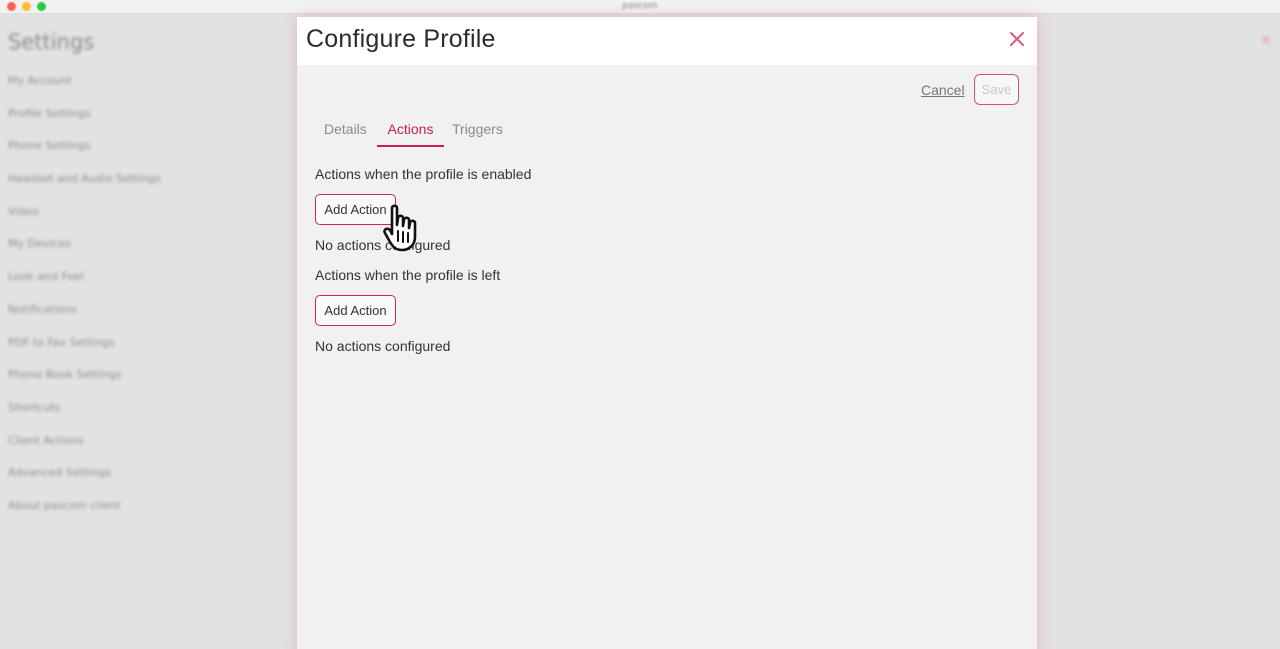 The width and height of the screenshot is (1280, 649). I want to click on enabled-actions-heading: Actions when the profile is enabled, so click(423, 174).